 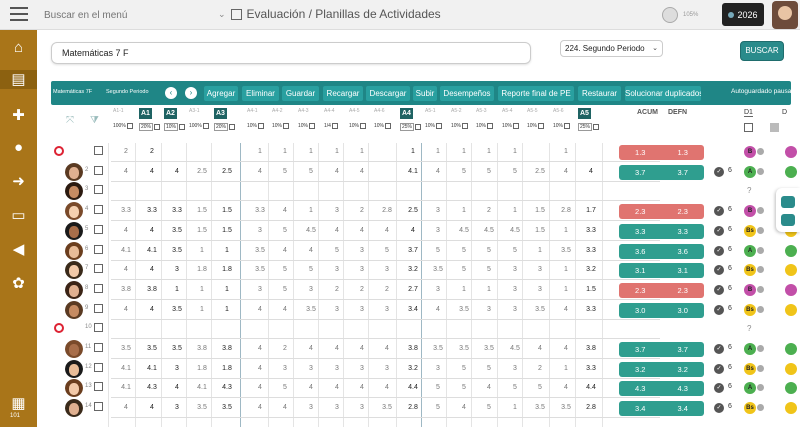 What do you see at coordinates (663, 93) in the screenshot?
I see `fix-duplicates-button: Solucionar duplicados` at bounding box center [663, 93].